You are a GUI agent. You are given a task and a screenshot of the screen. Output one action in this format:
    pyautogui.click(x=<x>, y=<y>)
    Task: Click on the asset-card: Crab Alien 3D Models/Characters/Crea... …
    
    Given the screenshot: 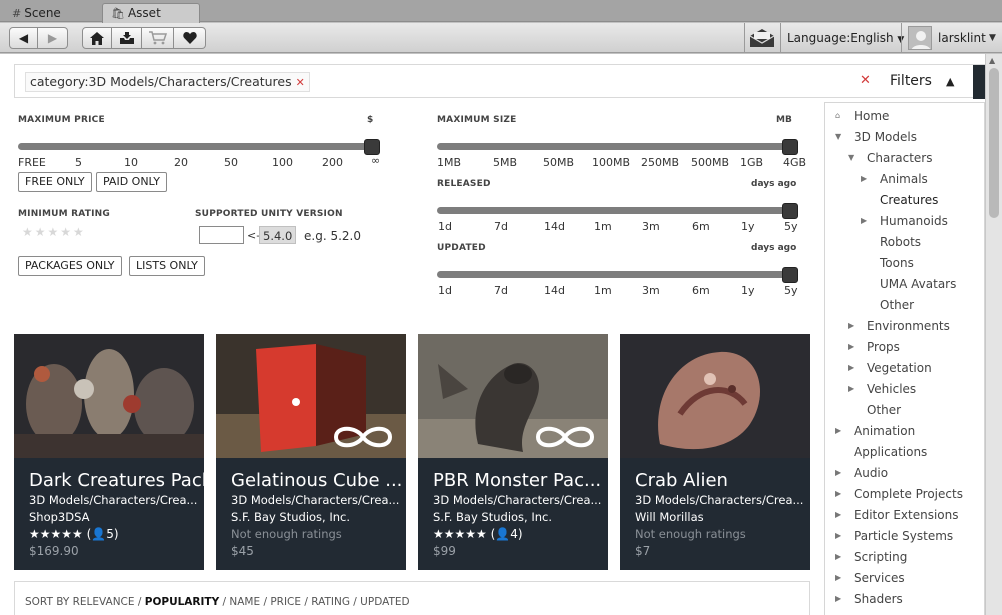 What is the action you would take?
    pyautogui.click(x=715, y=452)
    